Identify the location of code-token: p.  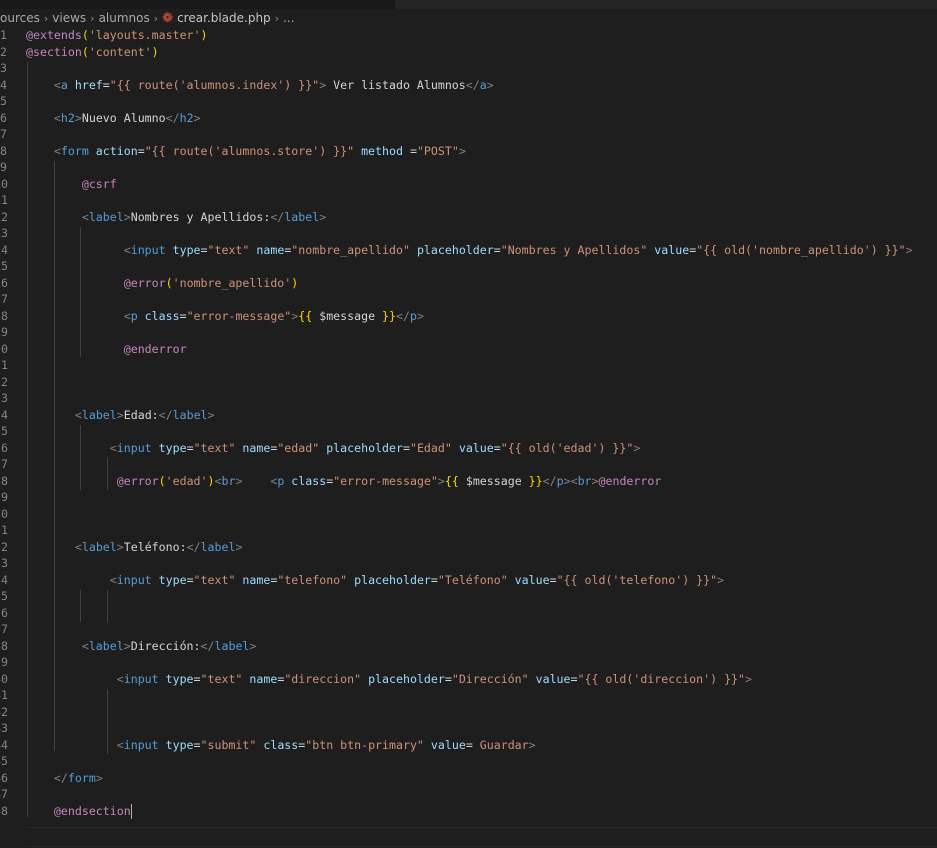
(134, 315).